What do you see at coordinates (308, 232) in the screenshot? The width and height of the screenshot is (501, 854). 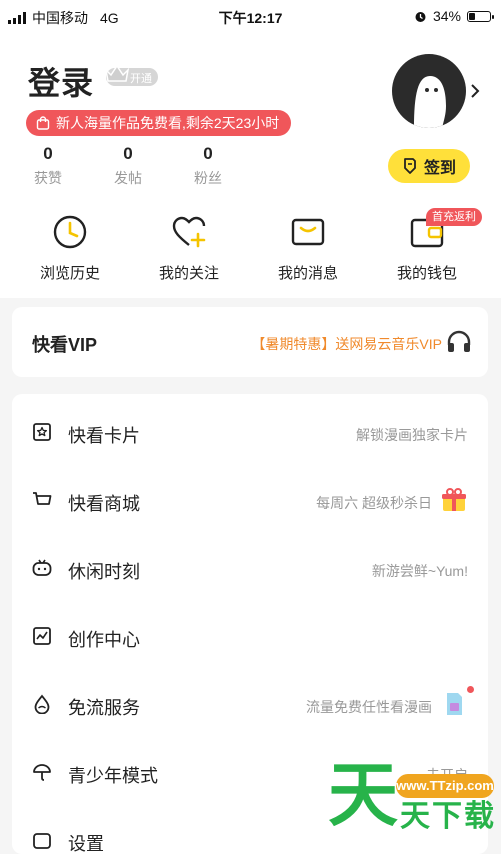 I see `message-icon` at bounding box center [308, 232].